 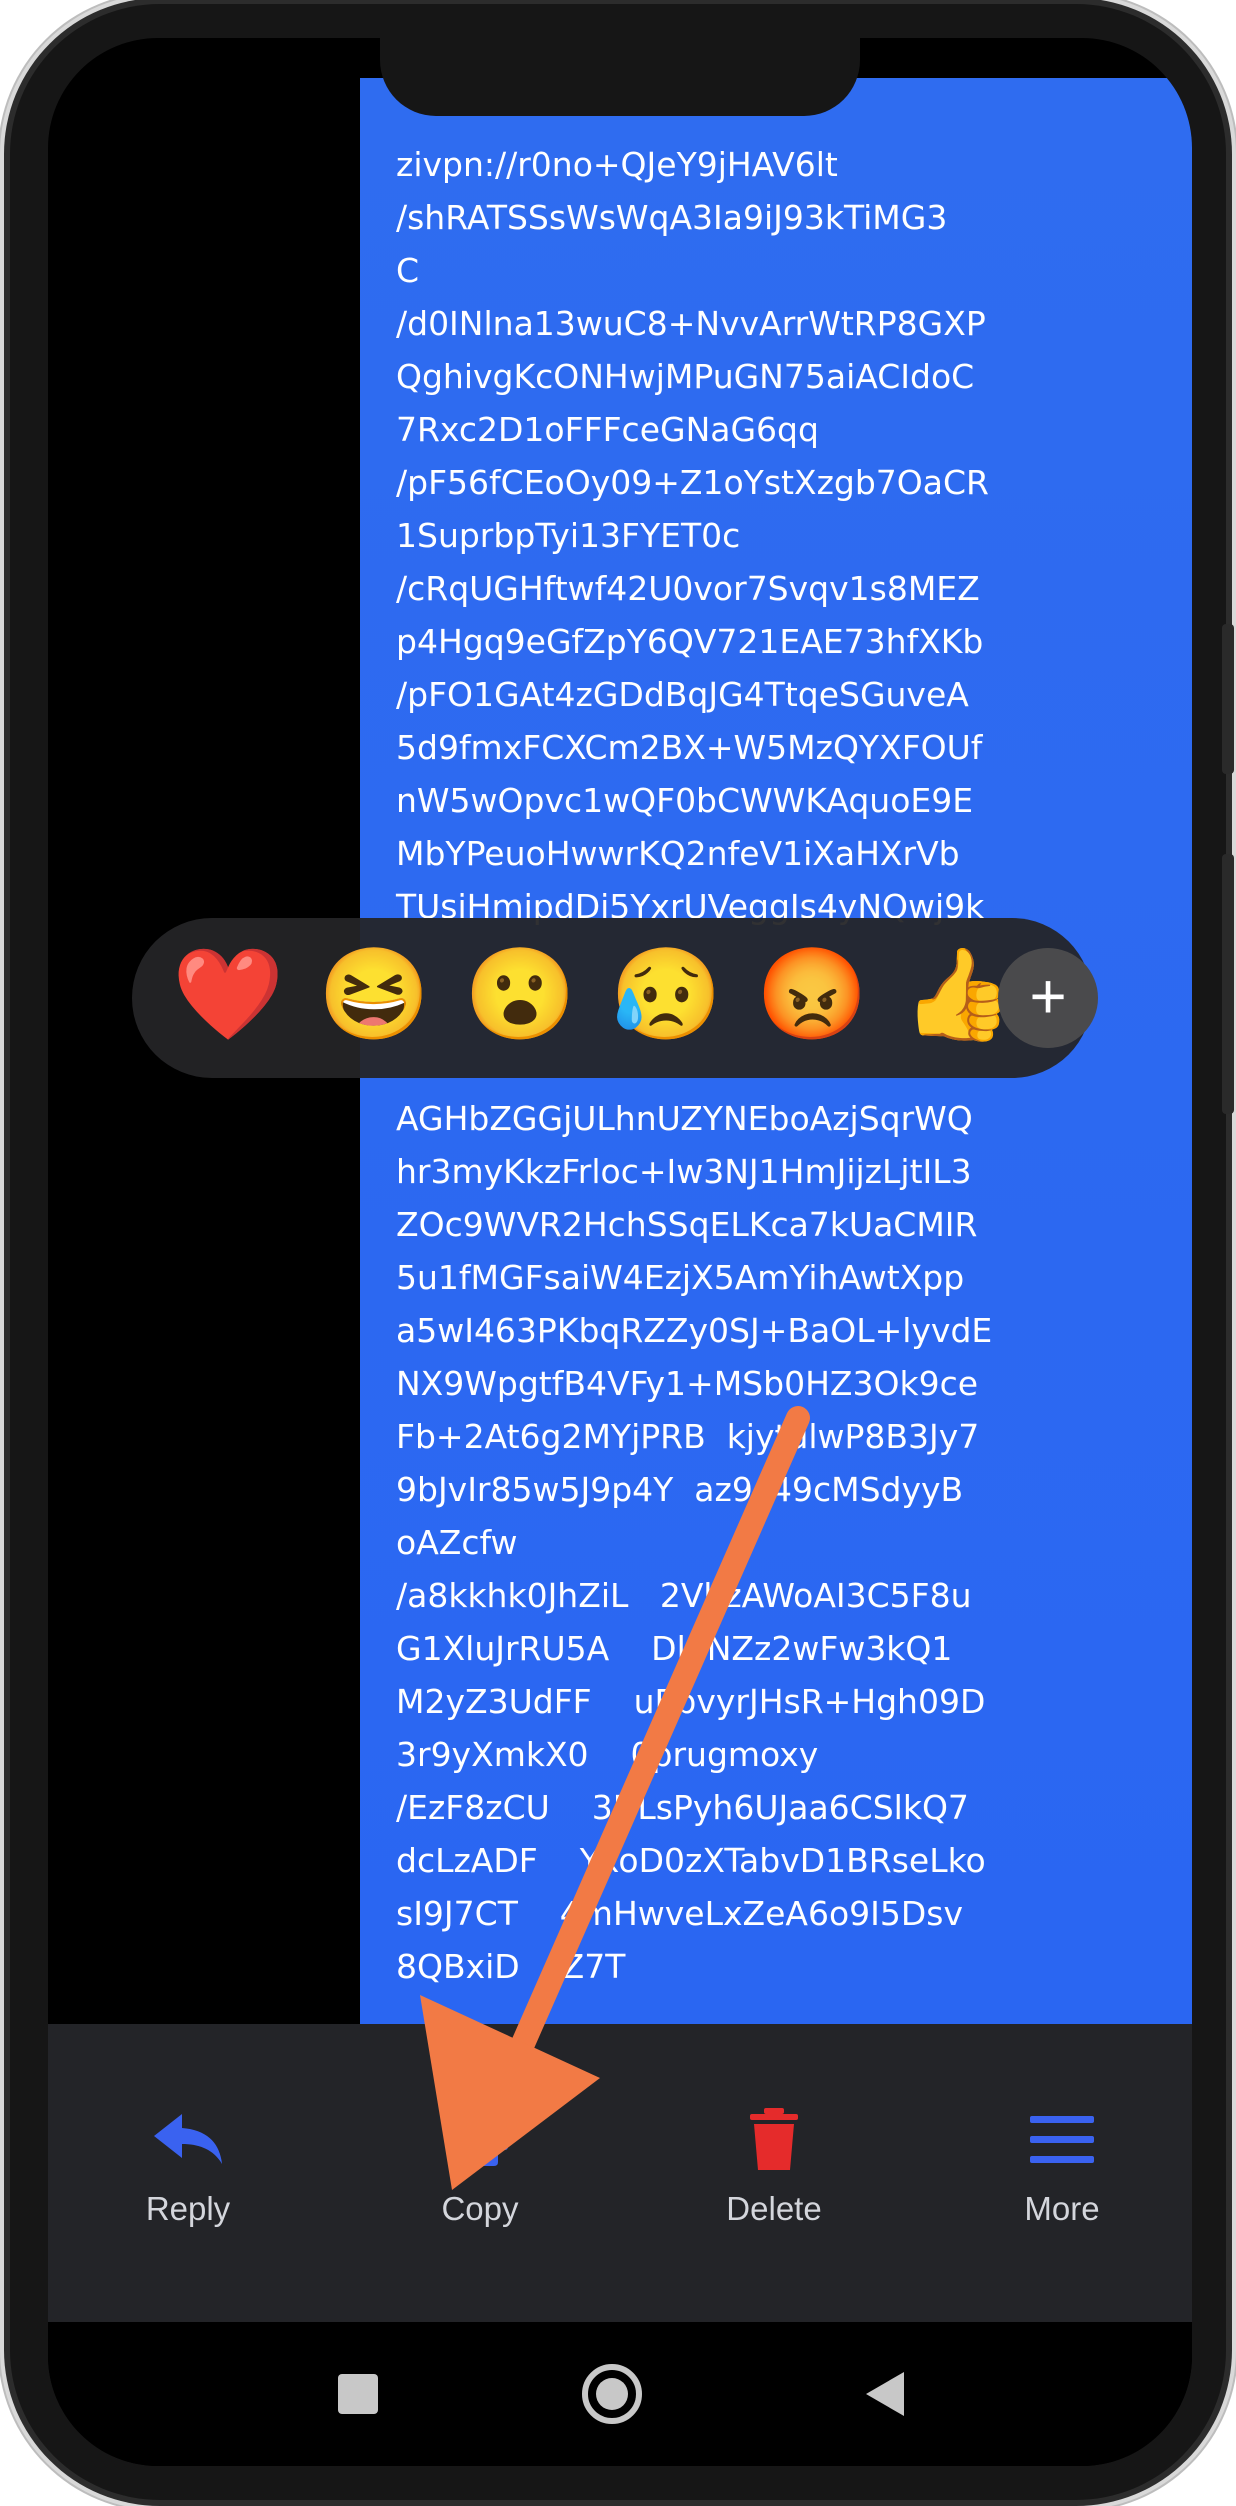 I want to click on home-icon, so click(x=612, y=2394).